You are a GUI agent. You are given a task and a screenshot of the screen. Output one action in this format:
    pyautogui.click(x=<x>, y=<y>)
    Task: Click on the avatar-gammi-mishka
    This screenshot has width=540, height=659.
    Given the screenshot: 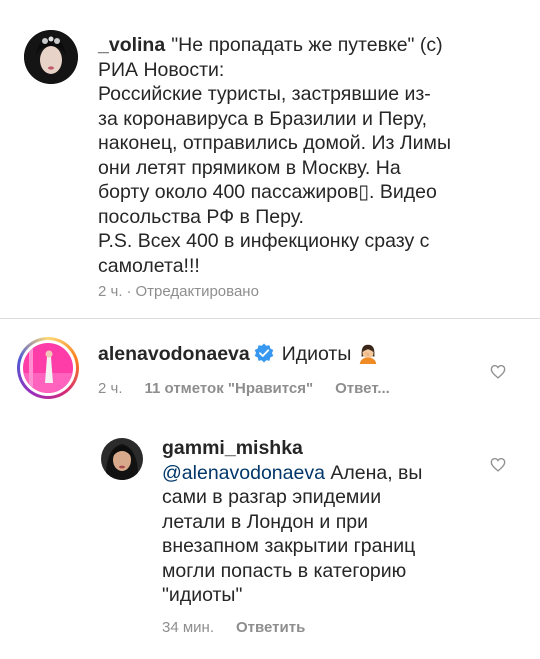 What is the action you would take?
    pyautogui.click(x=122, y=459)
    